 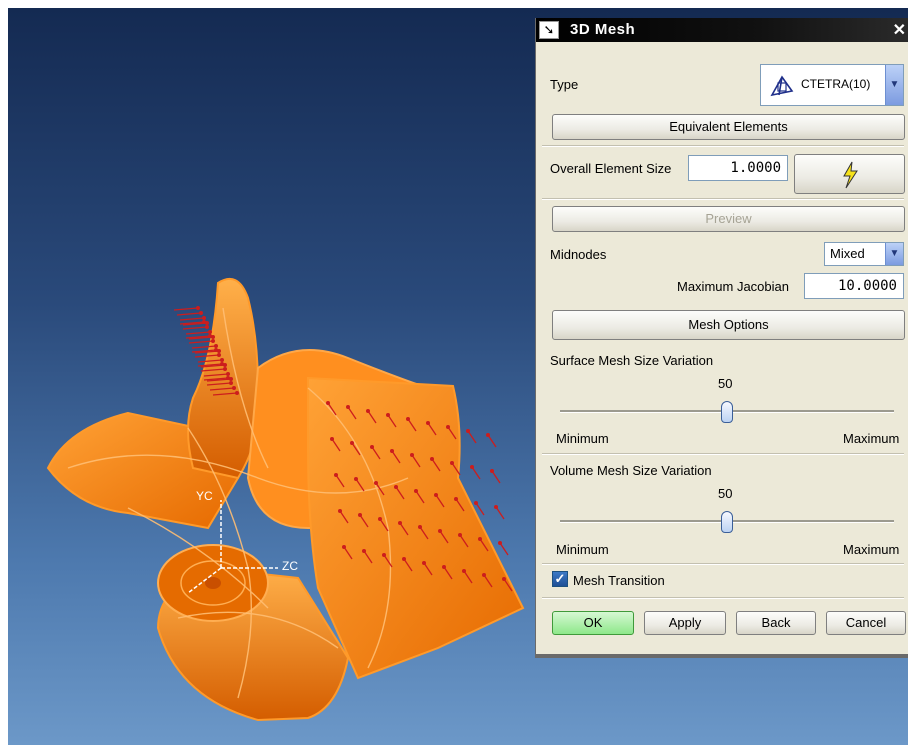 What do you see at coordinates (416, 528) in the screenshot?
I see `blade-right` at bounding box center [416, 528].